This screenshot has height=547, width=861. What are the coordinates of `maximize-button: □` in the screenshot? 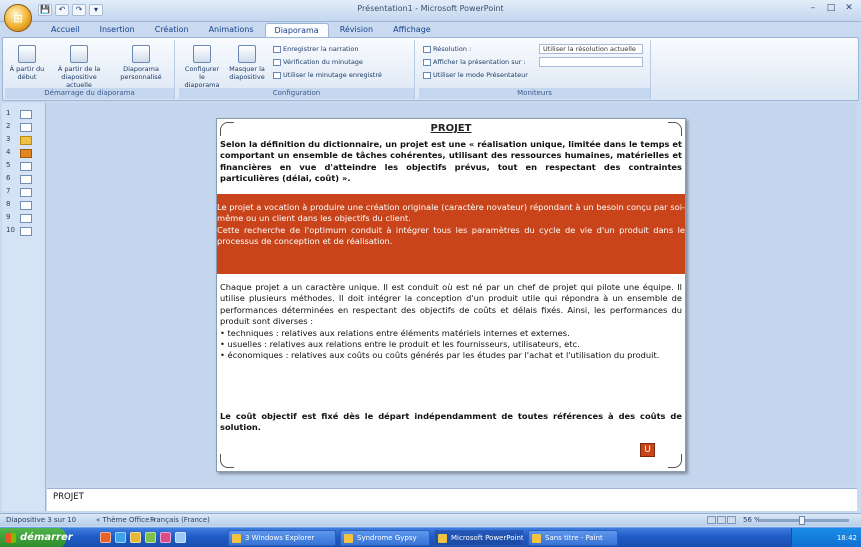 It's located at (831, 9).